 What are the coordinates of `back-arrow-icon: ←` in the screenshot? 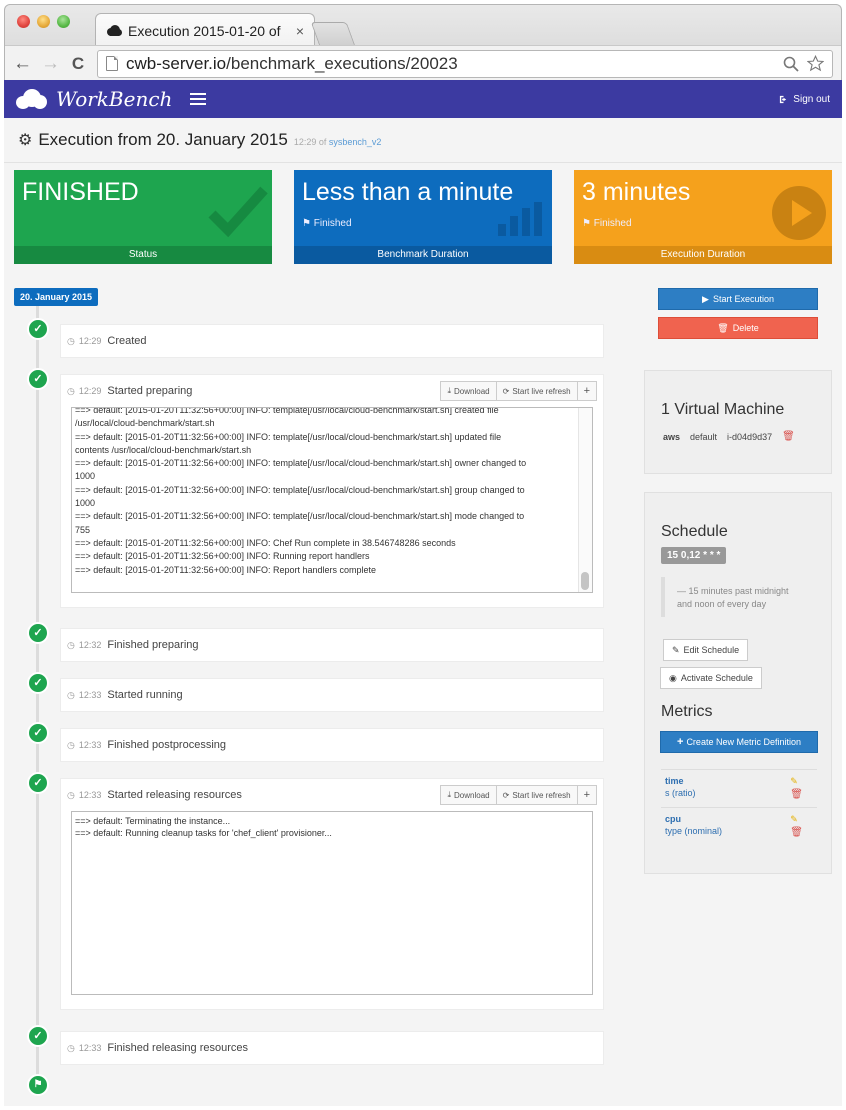 It's located at (22, 63).